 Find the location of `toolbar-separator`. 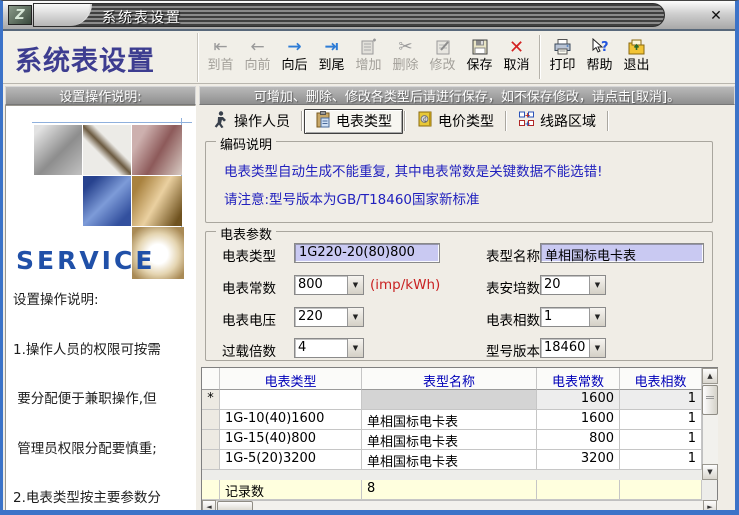

toolbar-separator is located at coordinates (539, 58).